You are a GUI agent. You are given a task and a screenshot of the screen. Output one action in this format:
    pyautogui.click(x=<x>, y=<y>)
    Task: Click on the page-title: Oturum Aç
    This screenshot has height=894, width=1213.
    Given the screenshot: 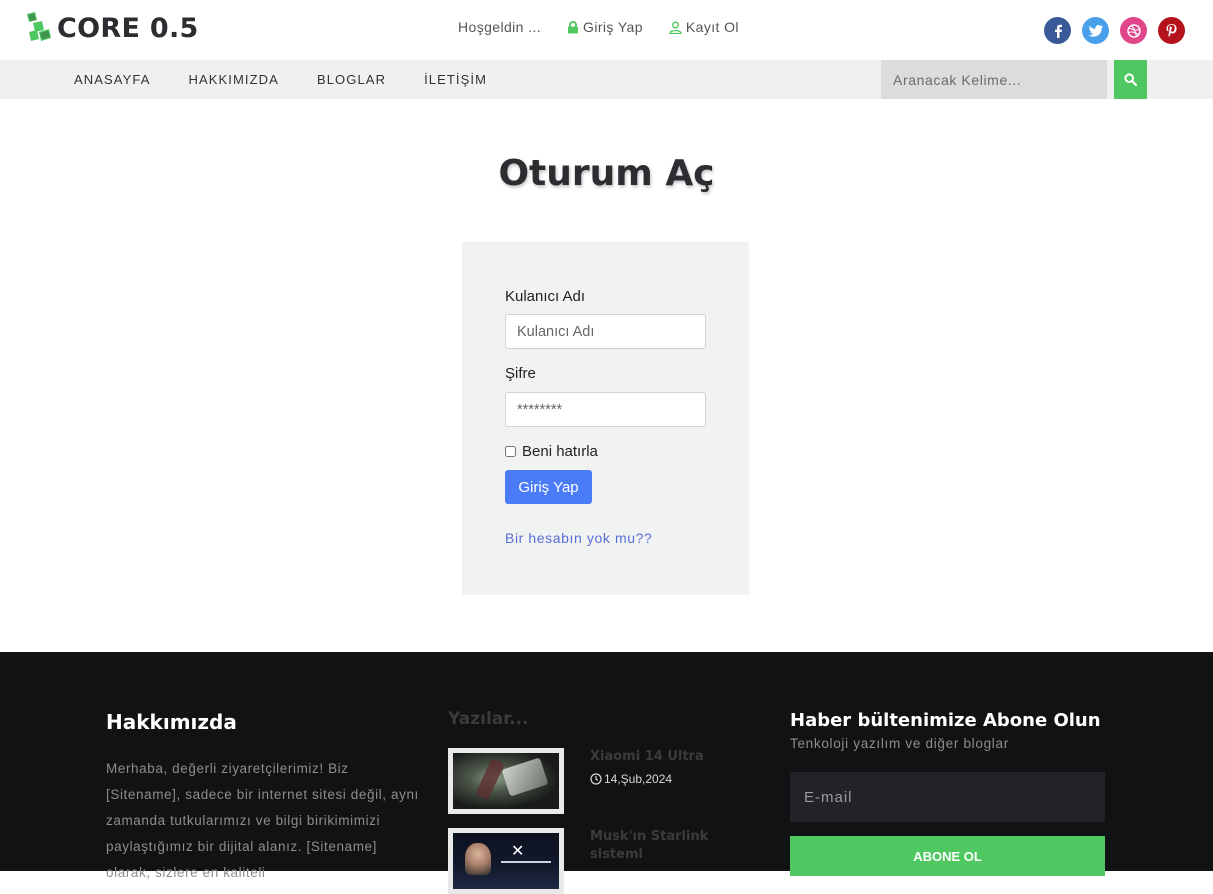 What is the action you would take?
    pyautogui.click(x=606, y=173)
    